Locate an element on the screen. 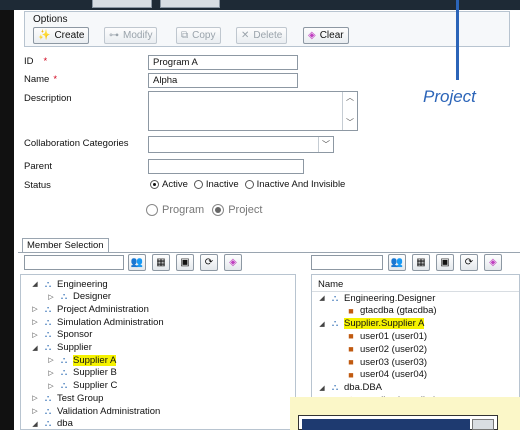 The width and height of the screenshot is (520, 430). tree-row-label: user04 (user04) is located at coordinates (394, 375).